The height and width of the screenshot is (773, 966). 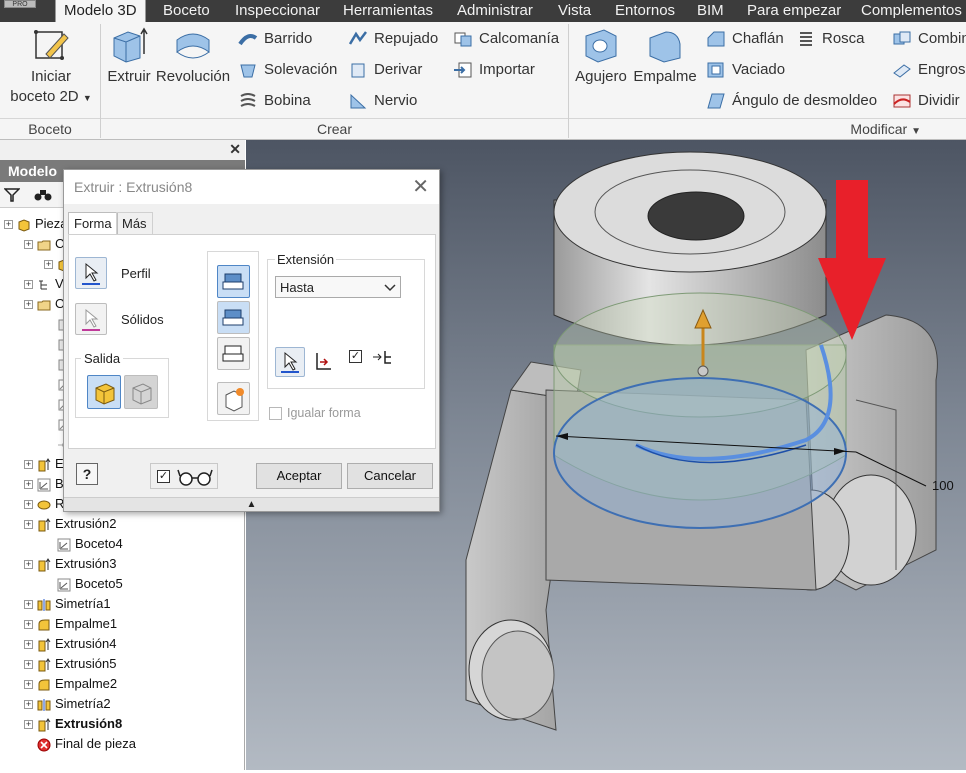 I want to click on preview-toggle: ✓, so click(x=184, y=476).